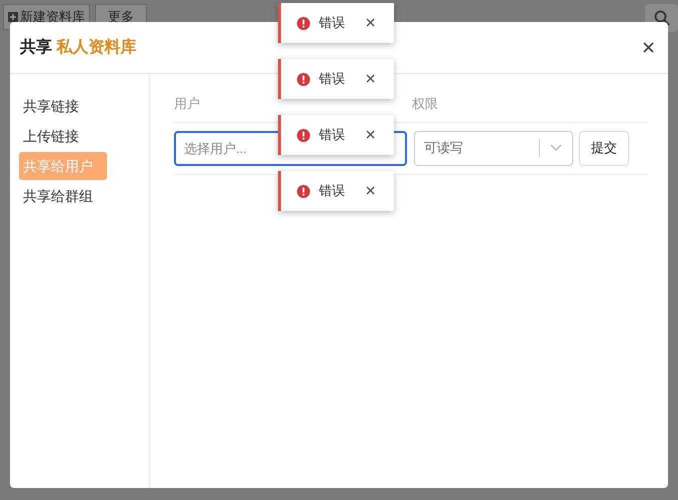  What do you see at coordinates (604, 148) in the screenshot?
I see `submit-button: 提交` at bounding box center [604, 148].